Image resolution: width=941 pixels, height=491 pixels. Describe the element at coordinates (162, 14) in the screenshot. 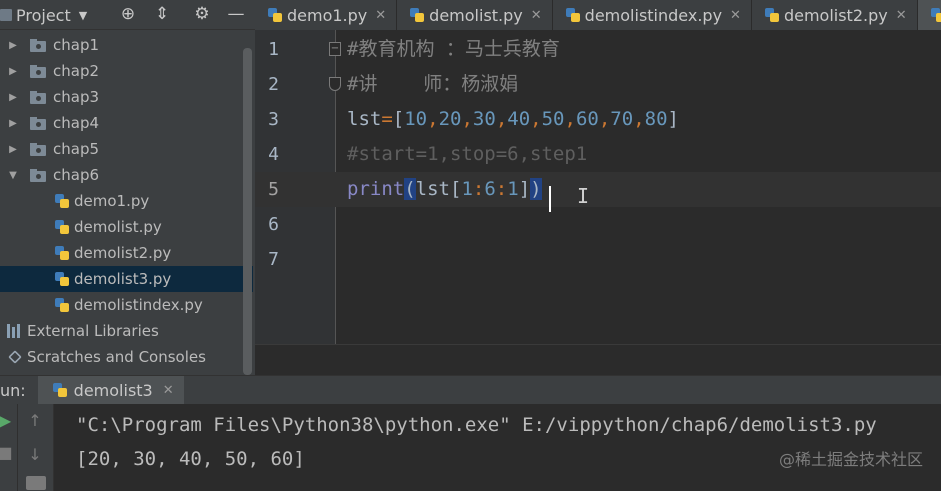

I see `collapse-icon: ⇕` at that location.